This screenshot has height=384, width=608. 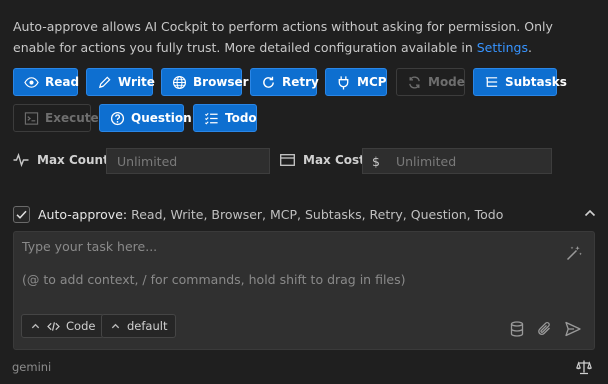 What do you see at coordinates (161, 118) in the screenshot?
I see `question-label: Question` at bounding box center [161, 118].